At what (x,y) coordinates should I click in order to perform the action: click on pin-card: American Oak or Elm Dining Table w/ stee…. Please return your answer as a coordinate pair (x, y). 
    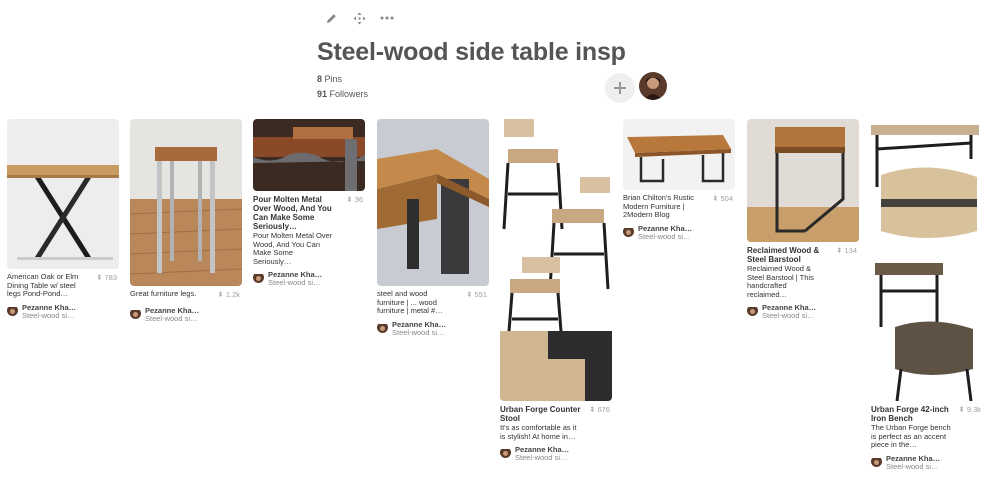
    Looking at the image, I should click on (63, 219).